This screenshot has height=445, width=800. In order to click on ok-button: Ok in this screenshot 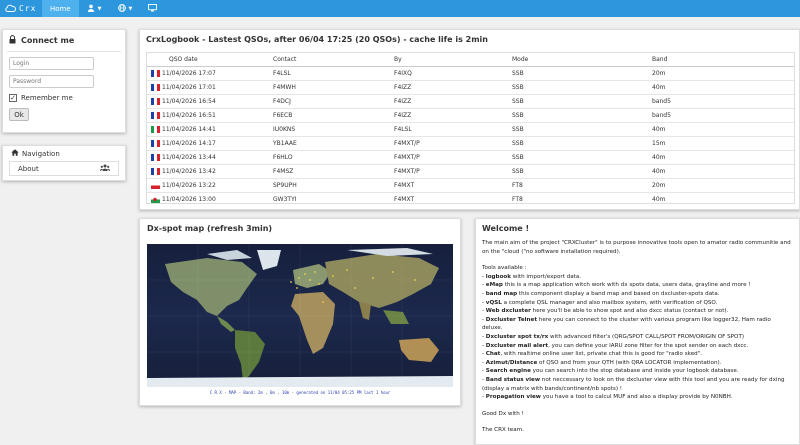, I will do `click(19, 114)`.